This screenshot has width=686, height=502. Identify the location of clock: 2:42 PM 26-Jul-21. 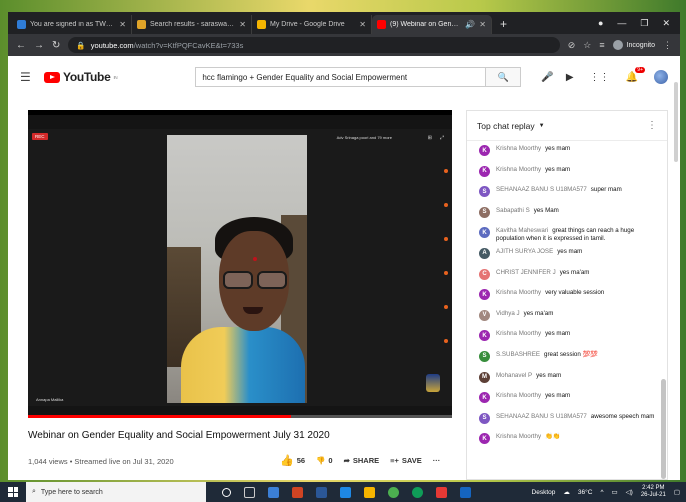
(653, 492).